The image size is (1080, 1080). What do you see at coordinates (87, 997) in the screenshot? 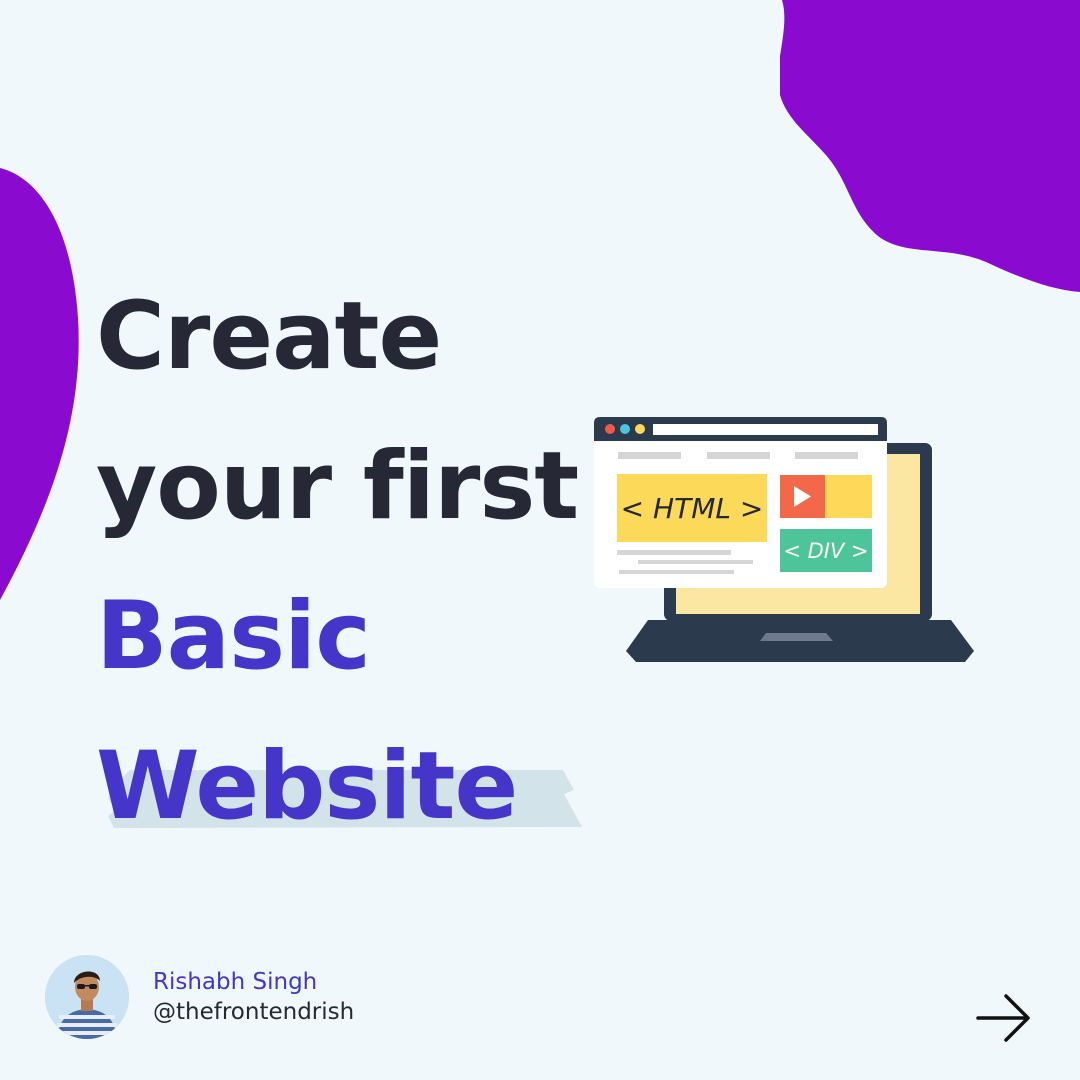
I see `avatar` at bounding box center [87, 997].